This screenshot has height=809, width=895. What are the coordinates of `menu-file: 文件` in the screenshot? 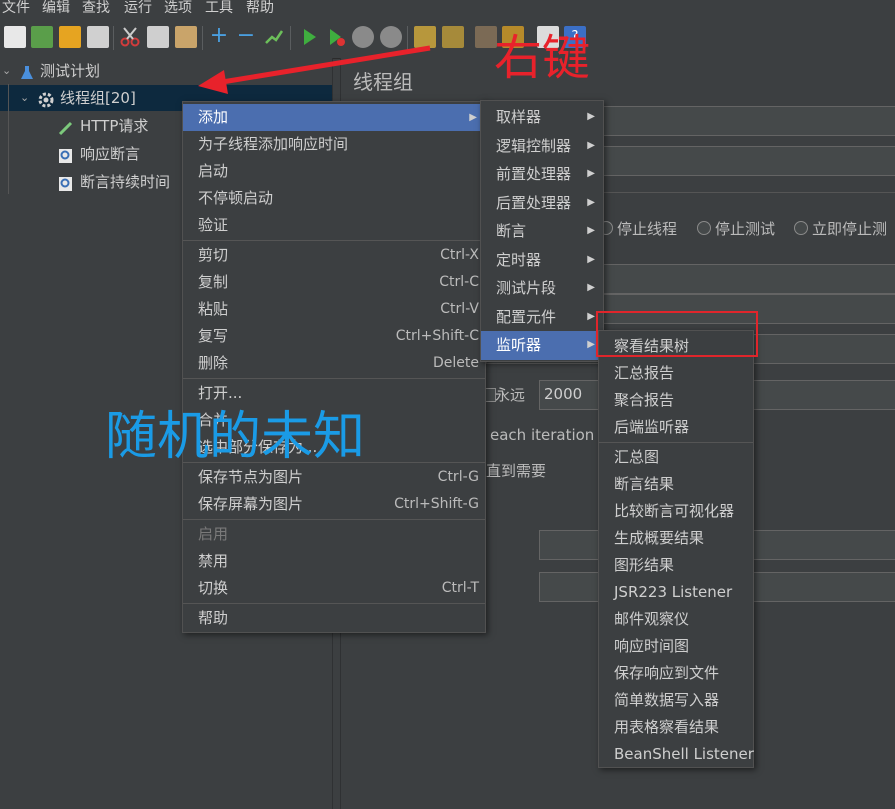 It's located at (16, 8).